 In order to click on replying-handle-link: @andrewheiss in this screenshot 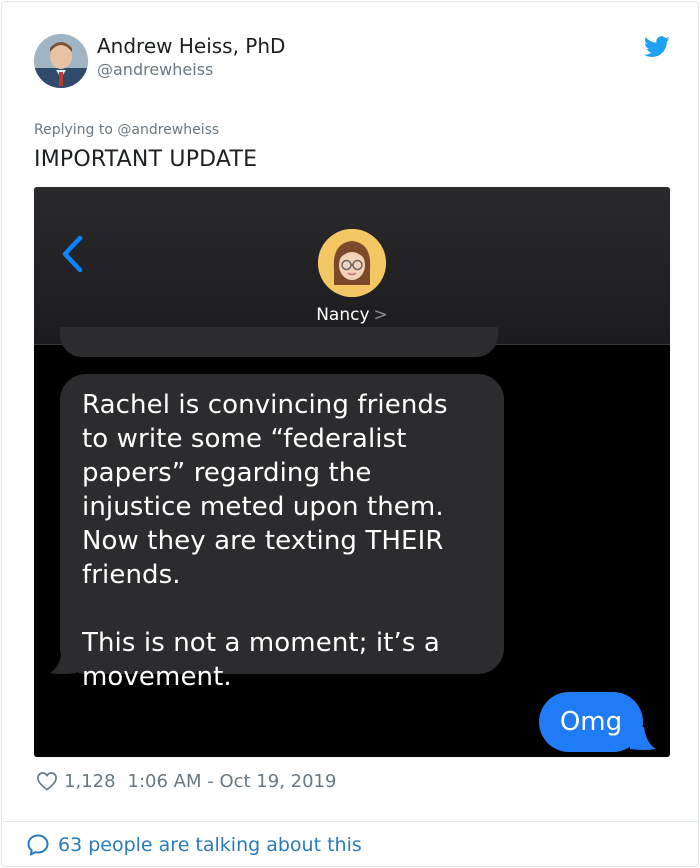, I will do `click(168, 130)`.